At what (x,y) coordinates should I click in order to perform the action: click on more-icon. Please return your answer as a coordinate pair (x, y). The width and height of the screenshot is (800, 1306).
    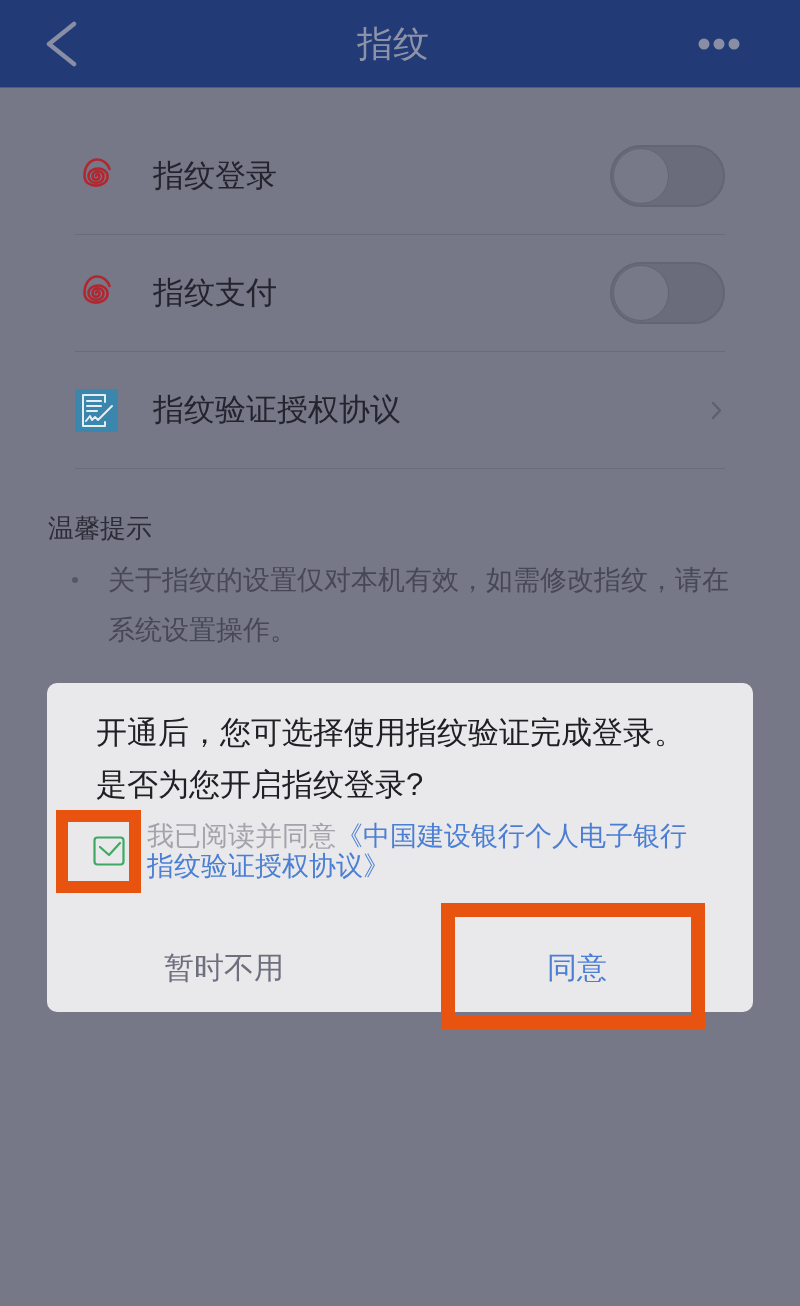
    Looking at the image, I should click on (719, 43).